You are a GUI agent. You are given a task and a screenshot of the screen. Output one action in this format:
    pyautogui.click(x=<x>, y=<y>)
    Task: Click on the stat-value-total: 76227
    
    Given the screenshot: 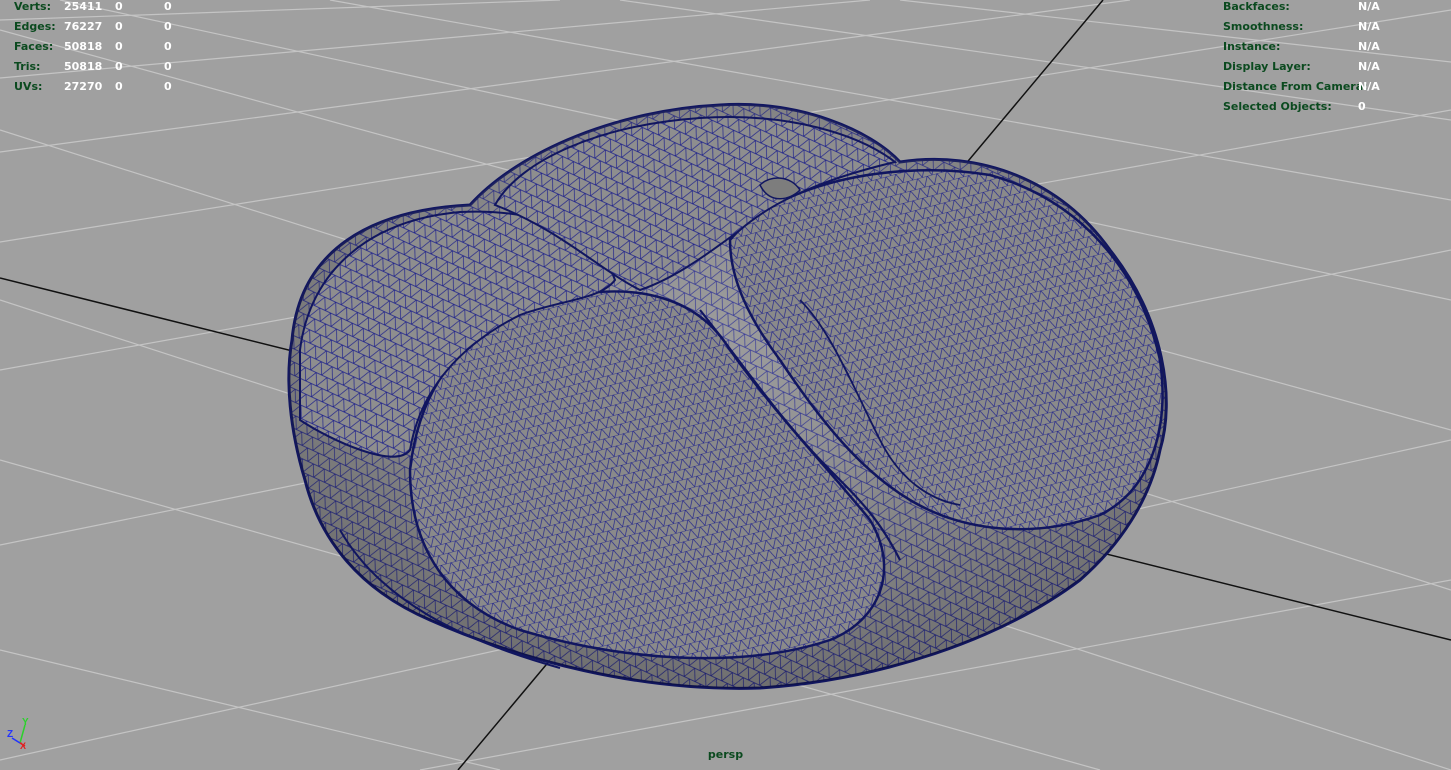 What is the action you would take?
    pyautogui.click(x=83, y=26)
    